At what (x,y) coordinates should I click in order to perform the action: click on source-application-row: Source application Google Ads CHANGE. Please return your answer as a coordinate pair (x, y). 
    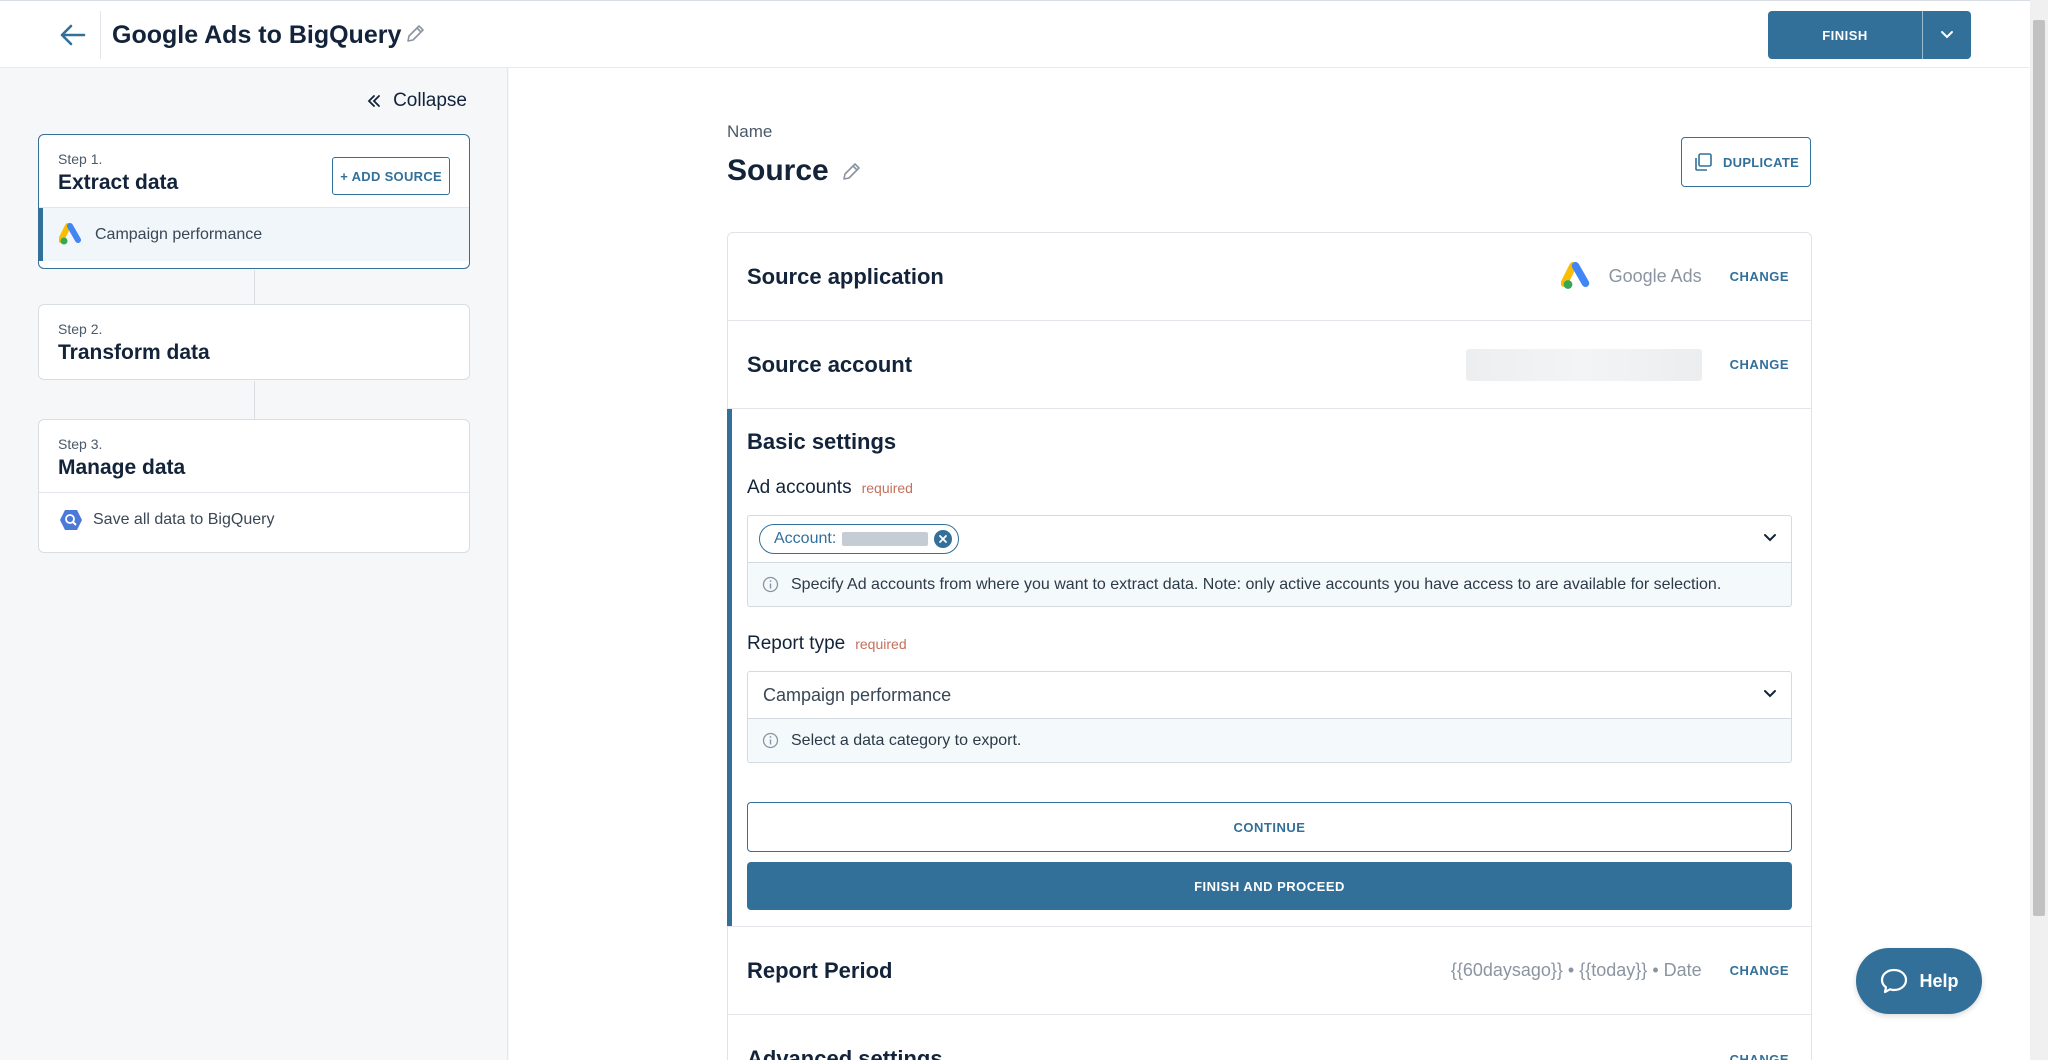
    Looking at the image, I should click on (1269, 277).